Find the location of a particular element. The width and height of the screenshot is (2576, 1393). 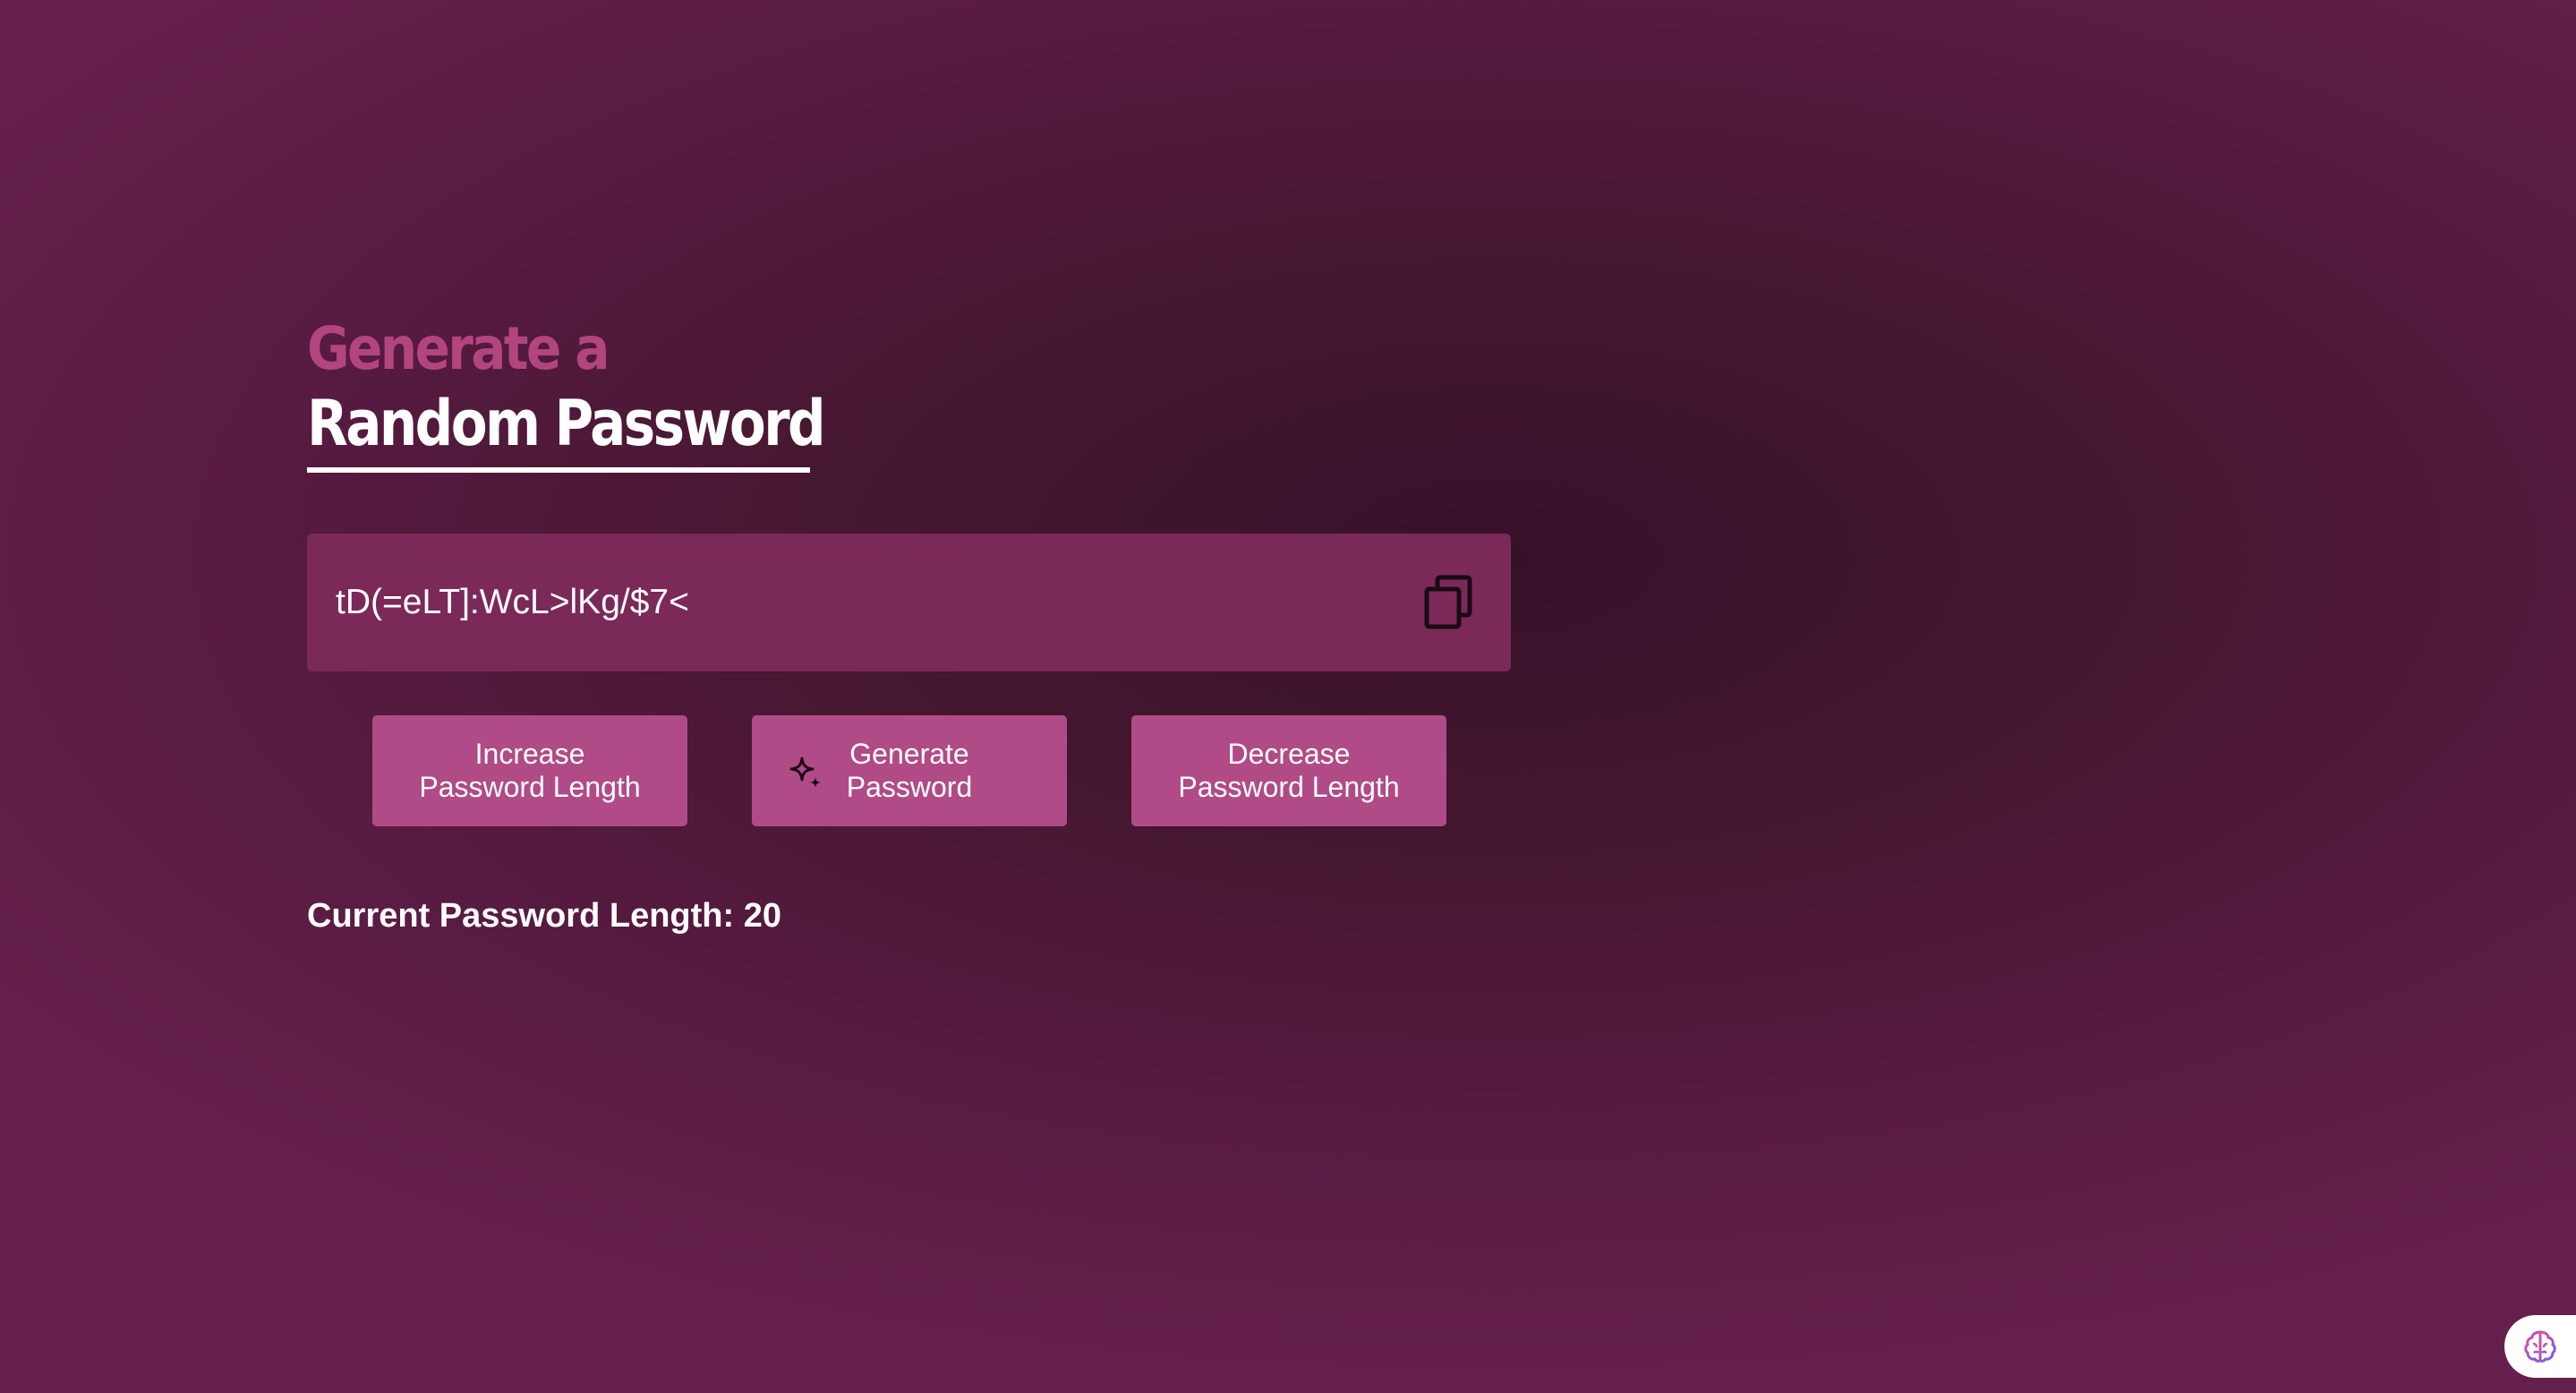

password-display: tD(=eLT]:WcL>lKg/$7< is located at coordinates (909, 603).